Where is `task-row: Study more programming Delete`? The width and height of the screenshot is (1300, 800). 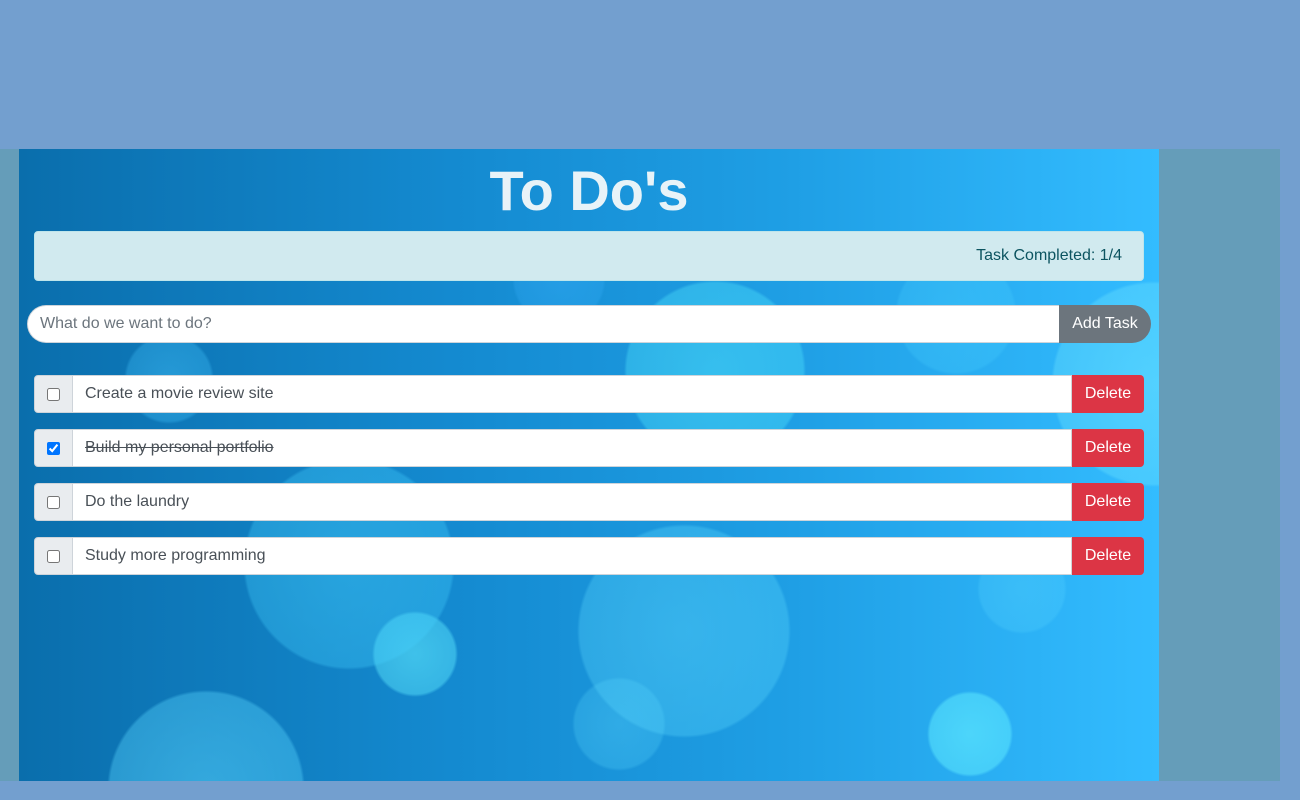 task-row: Study more programming Delete is located at coordinates (589, 556).